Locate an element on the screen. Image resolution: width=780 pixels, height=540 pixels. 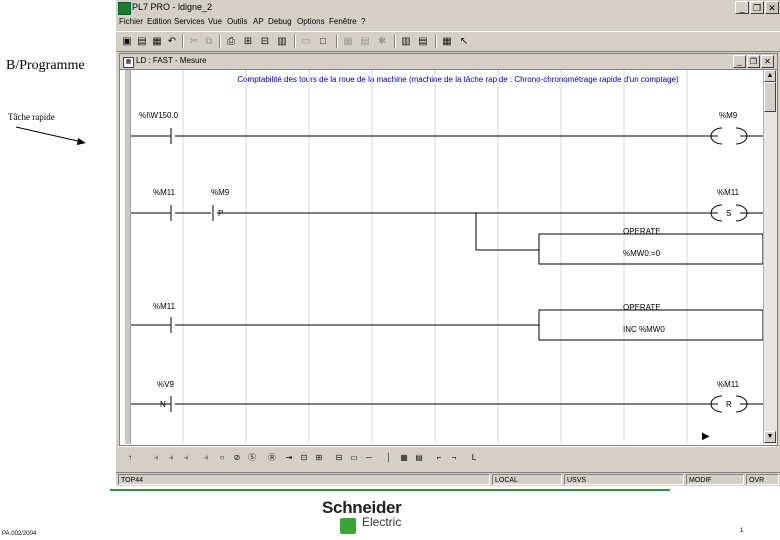
properties-icon: ▥ is located at coordinates (282, 41).